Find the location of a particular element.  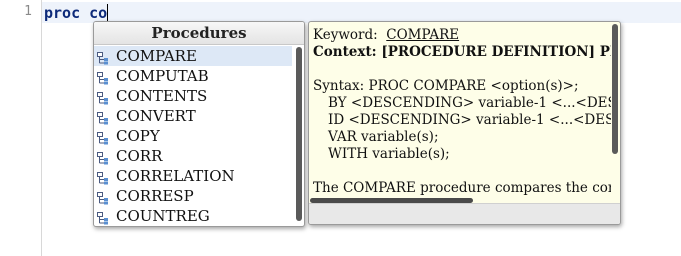

procedure-label: COPY is located at coordinates (138, 136).